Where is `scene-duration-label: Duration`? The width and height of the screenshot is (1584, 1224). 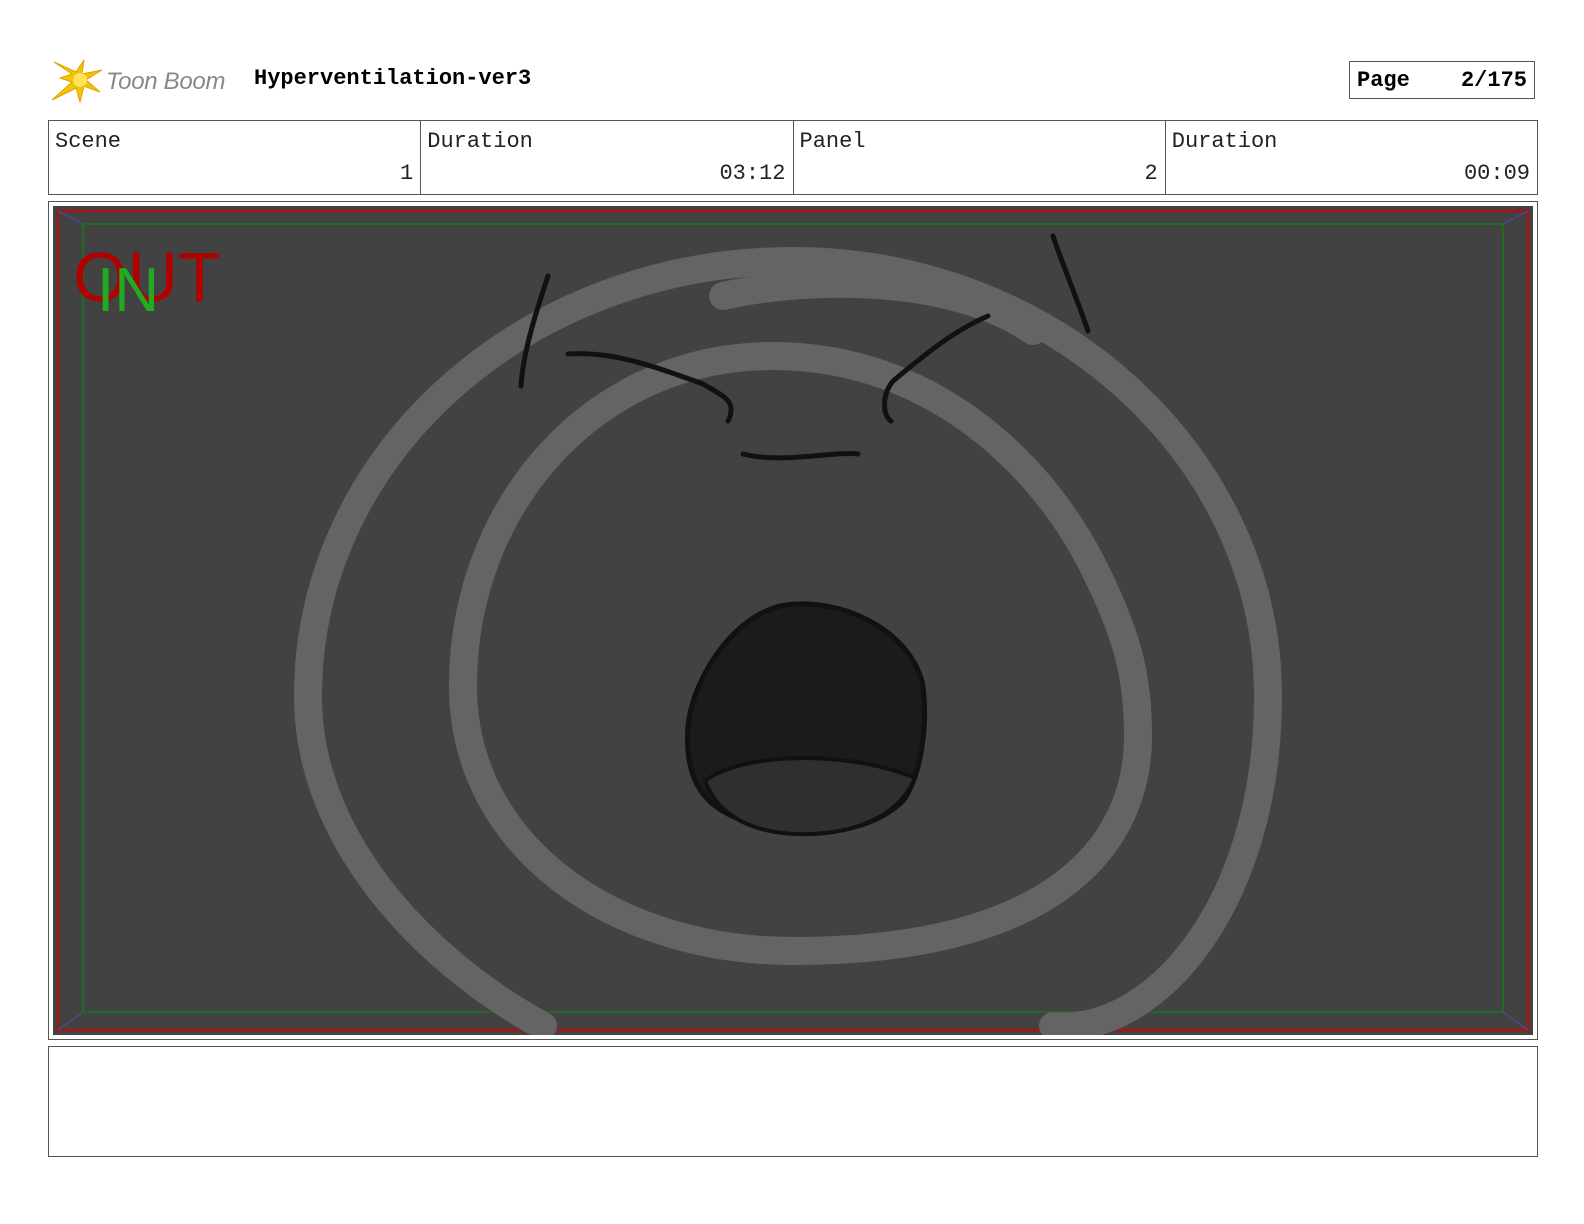 scene-duration-label: Duration is located at coordinates (480, 141).